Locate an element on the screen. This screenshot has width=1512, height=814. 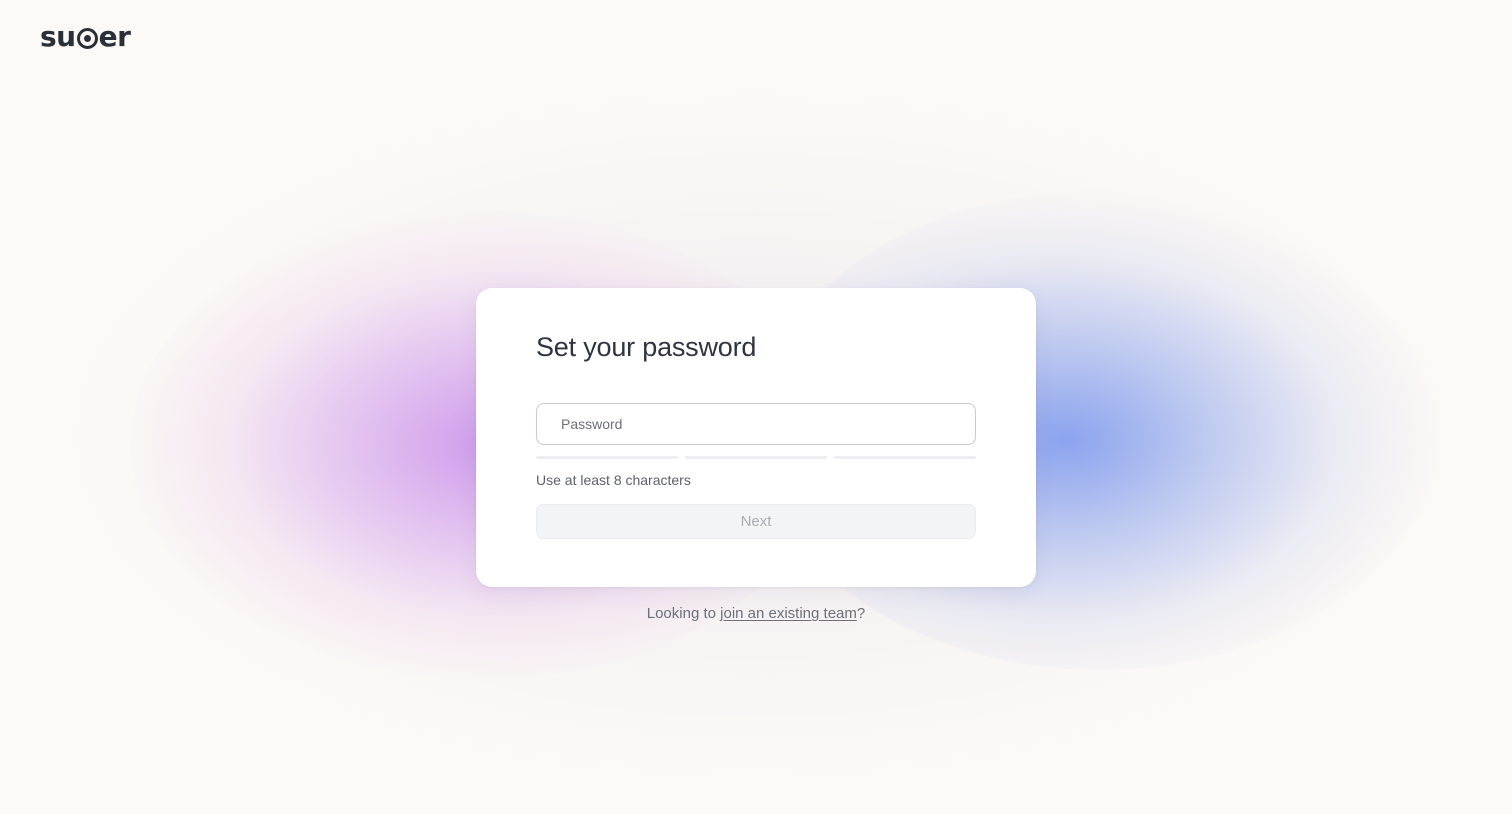
next-button: Next is located at coordinates (756, 521).